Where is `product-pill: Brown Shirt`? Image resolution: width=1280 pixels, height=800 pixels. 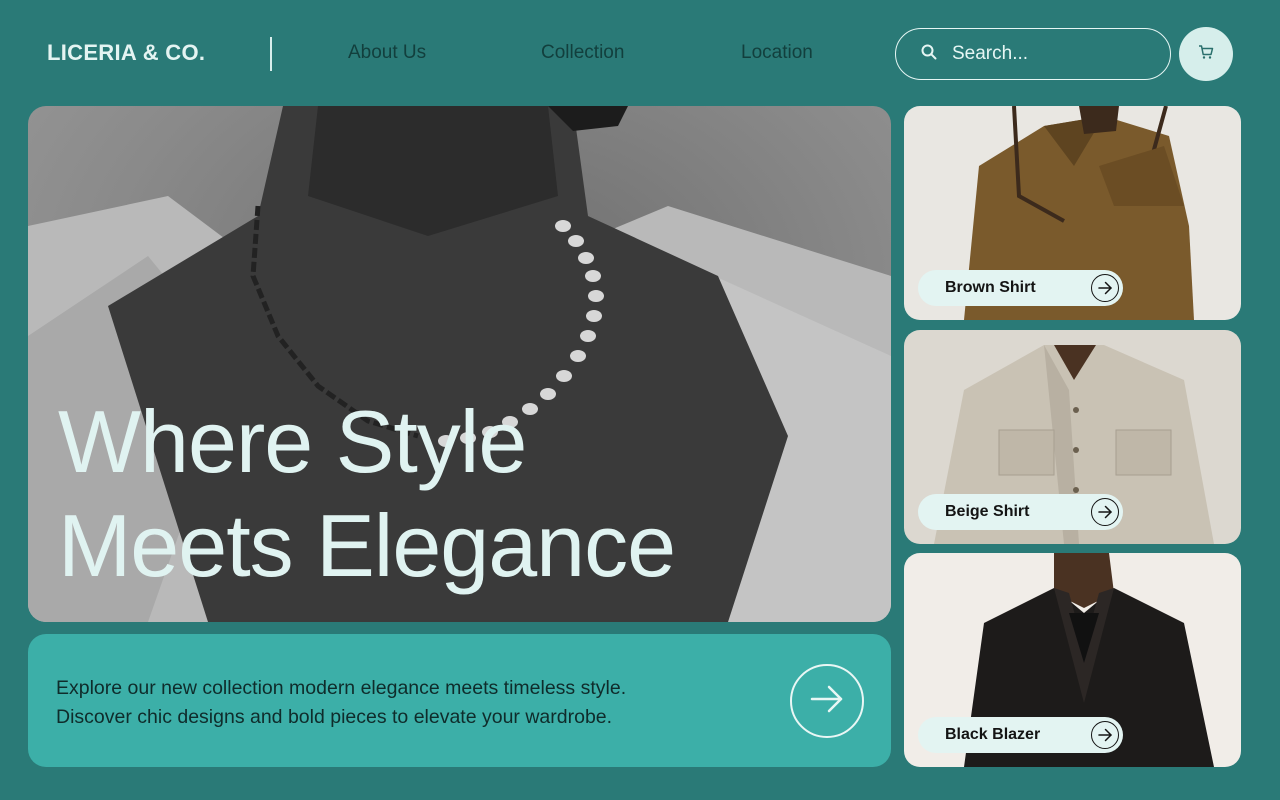
product-pill: Brown Shirt is located at coordinates (1020, 288).